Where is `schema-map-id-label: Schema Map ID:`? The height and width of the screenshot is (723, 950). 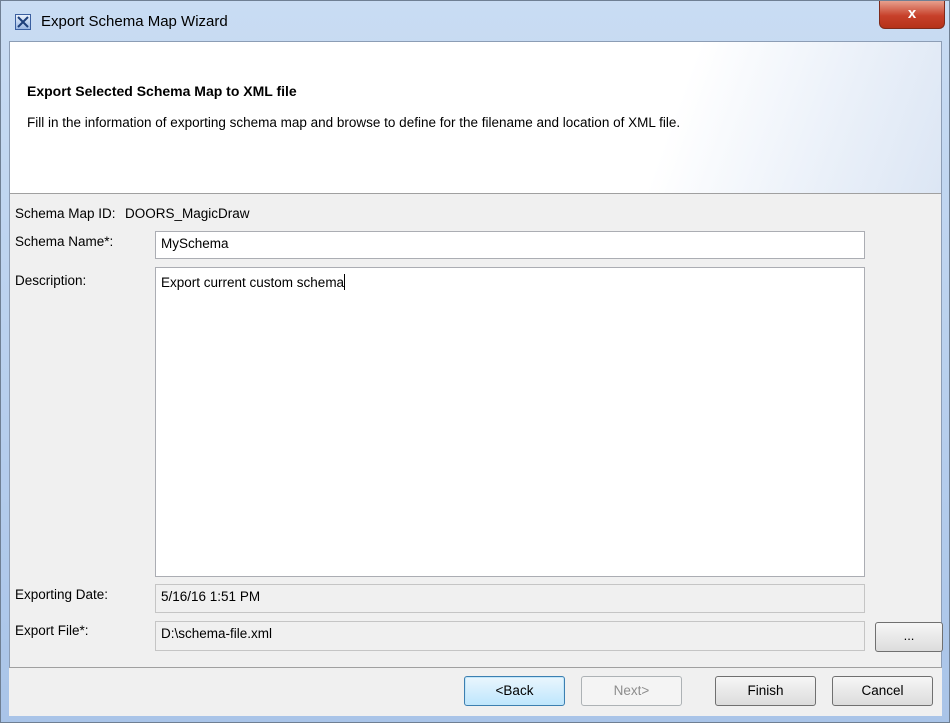 schema-map-id-label: Schema Map ID: is located at coordinates (65, 213).